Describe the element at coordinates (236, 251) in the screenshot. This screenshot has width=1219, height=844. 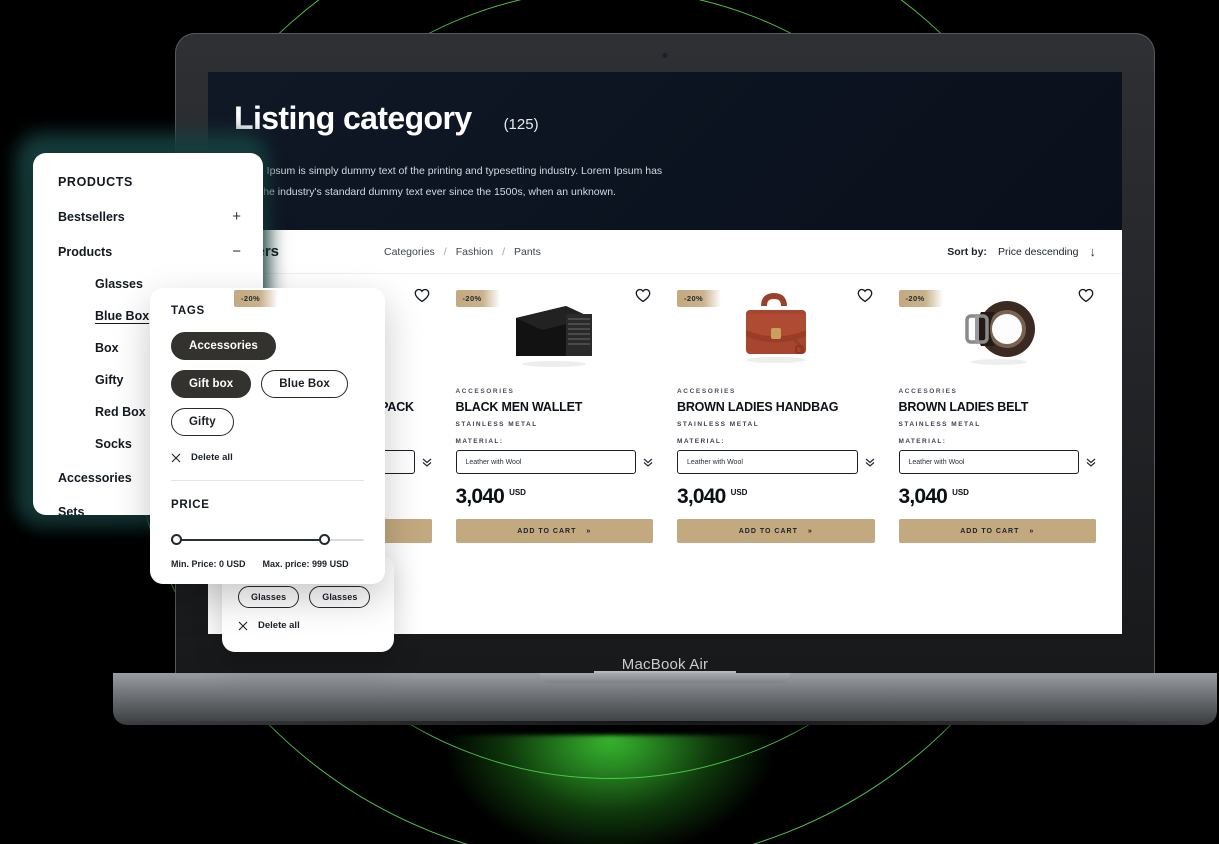
I see `minus-icon: −` at that location.